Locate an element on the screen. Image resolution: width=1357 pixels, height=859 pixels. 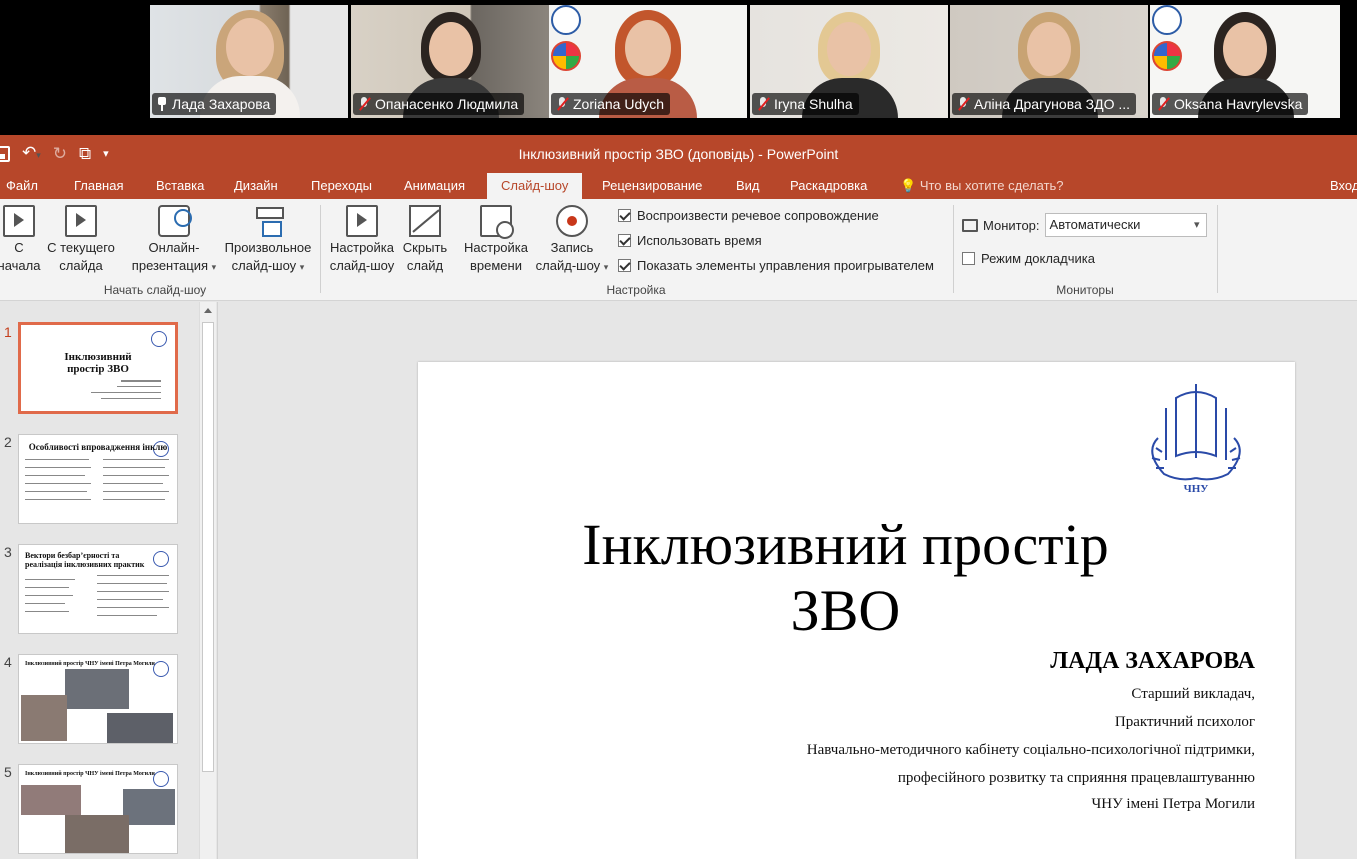
participant-name-tag: Лада Захарова is located at coordinates (214, 104).